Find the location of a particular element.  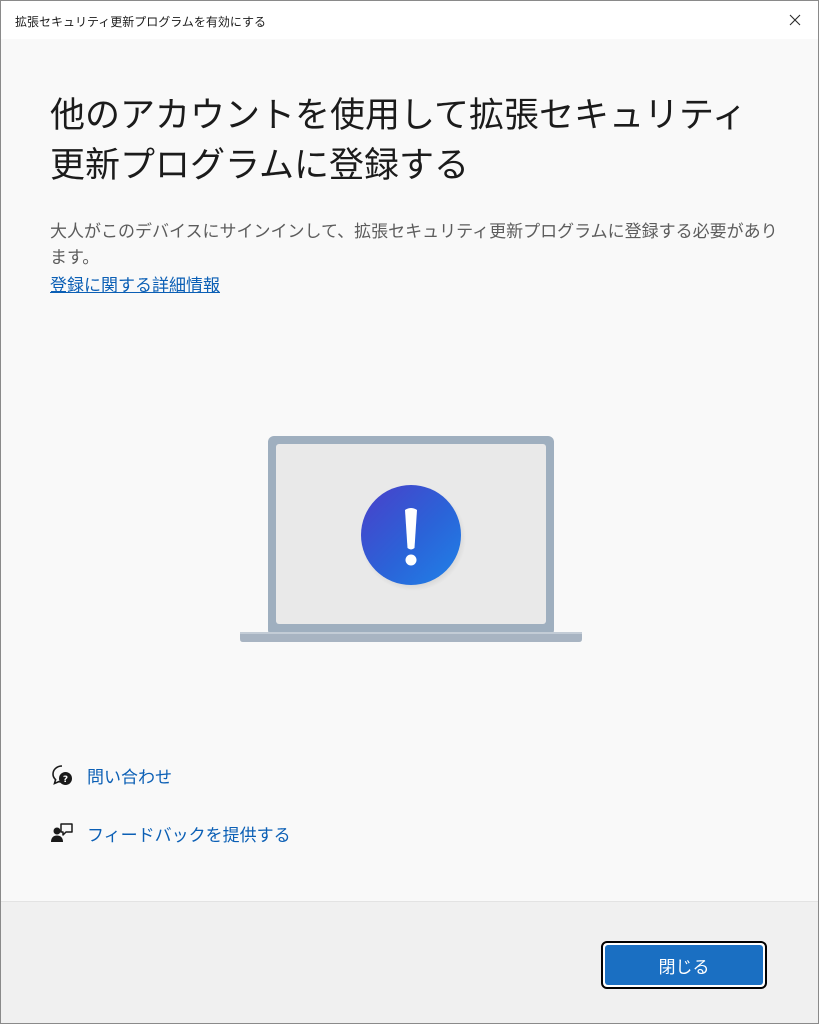

laptop-illustration is located at coordinates (411, 539).